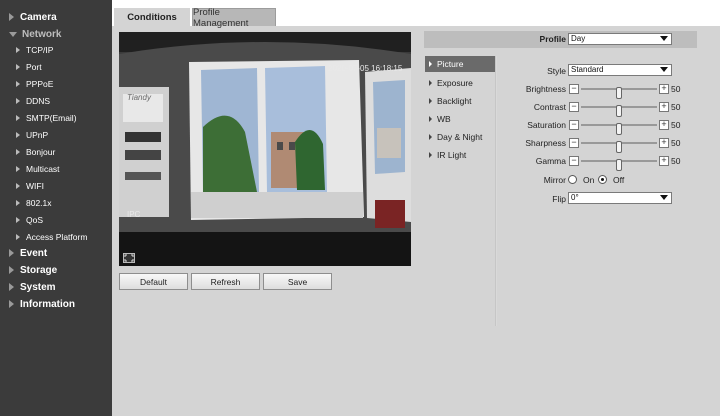  I want to click on nav-information: Information, so click(56, 304).